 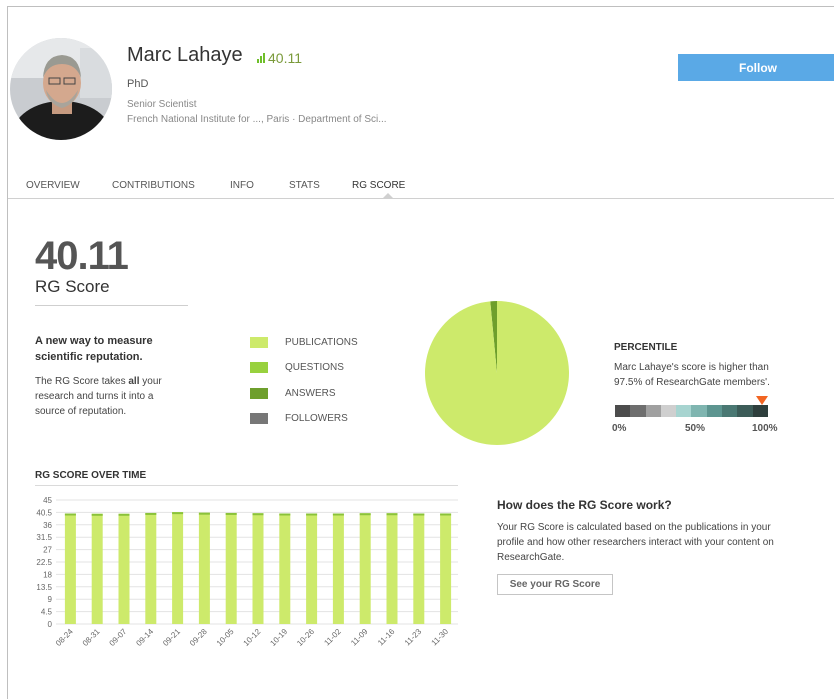 What do you see at coordinates (171, 637) in the screenshot?
I see `x-tick-label: 09-21` at bounding box center [171, 637].